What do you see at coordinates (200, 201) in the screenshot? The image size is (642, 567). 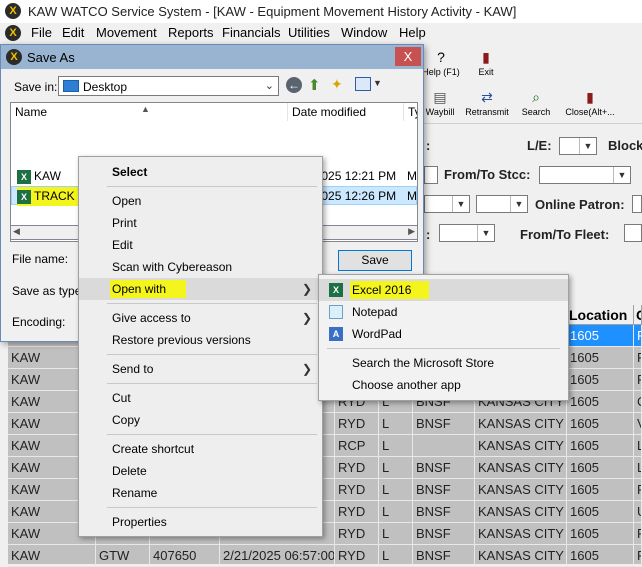 I see `menu-item-open: Open` at bounding box center [200, 201].